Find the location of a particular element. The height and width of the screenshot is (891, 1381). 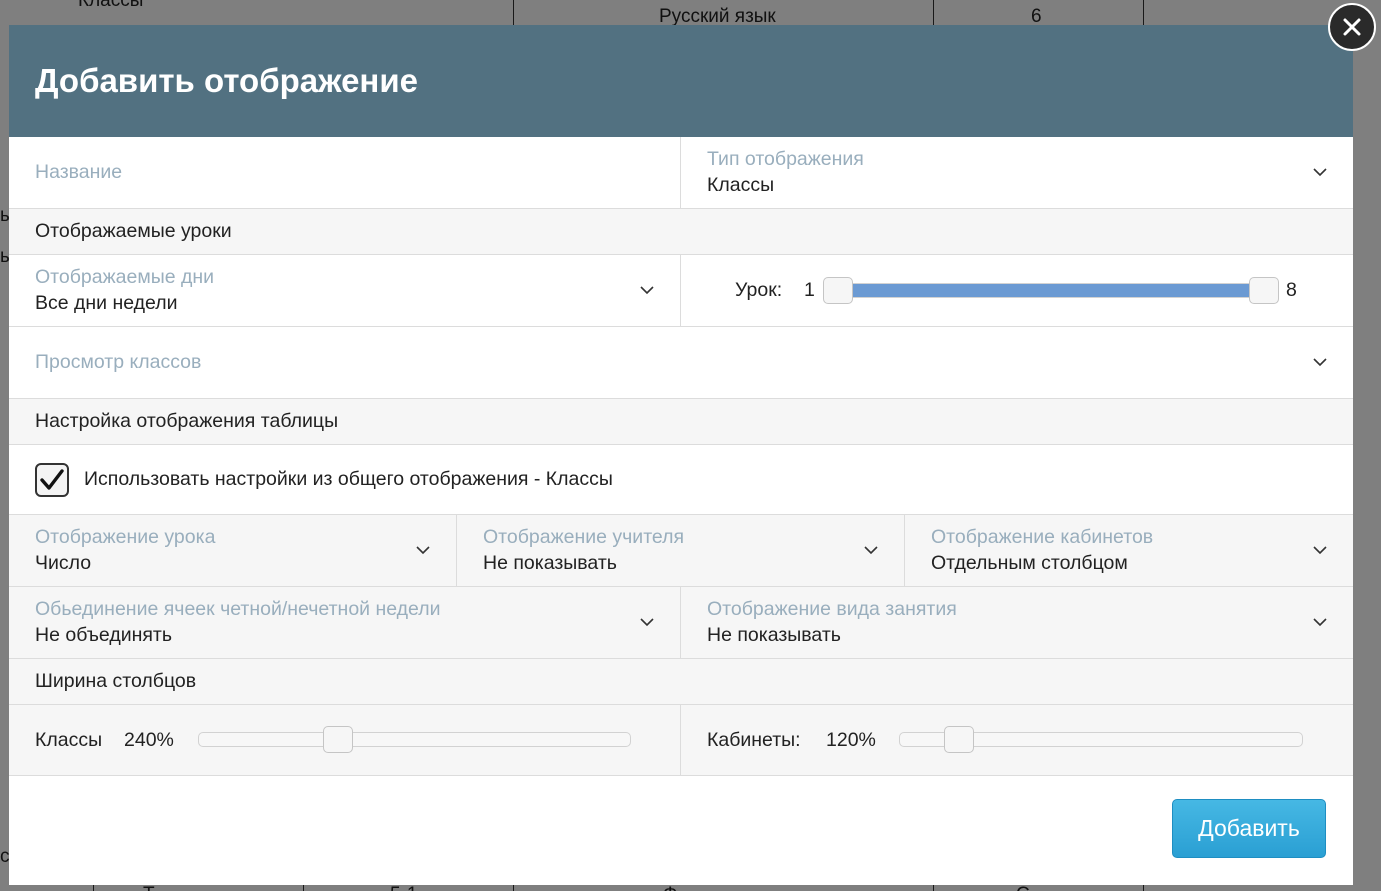

name-field-placeholder: Название is located at coordinates (79, 172).